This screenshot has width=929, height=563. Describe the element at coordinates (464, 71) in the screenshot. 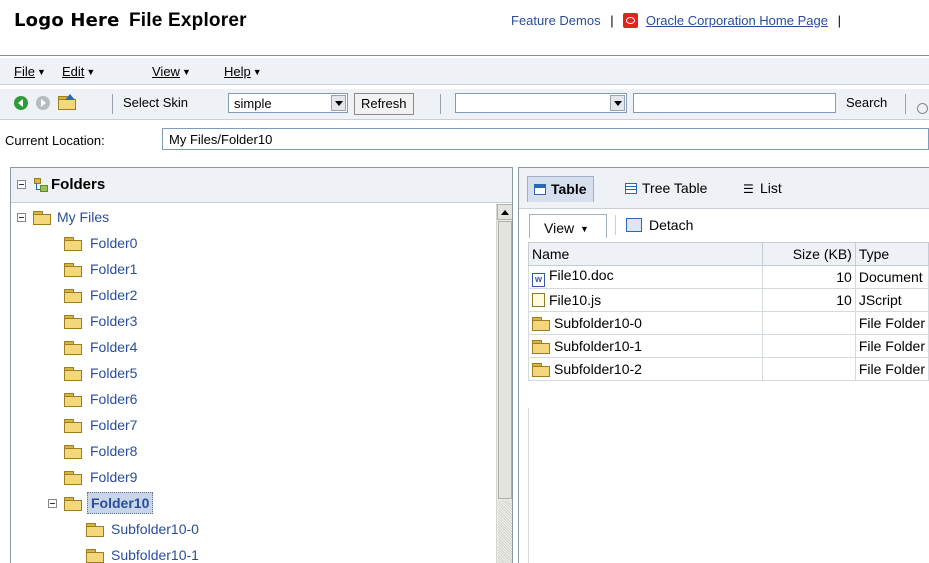

I see `menu-bar` at that location.